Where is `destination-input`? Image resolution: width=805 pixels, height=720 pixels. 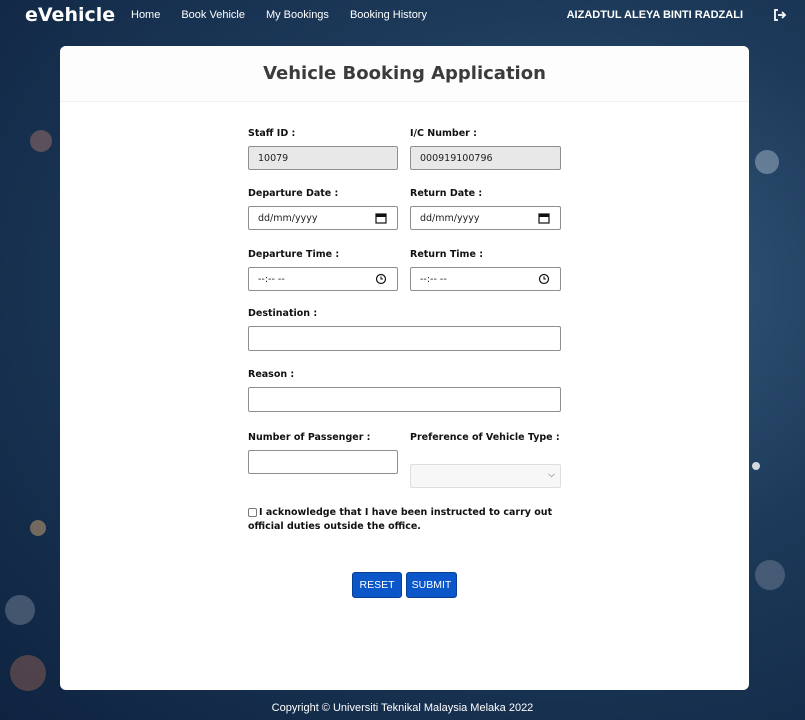 destination-input is located at coordinates (404, 338).